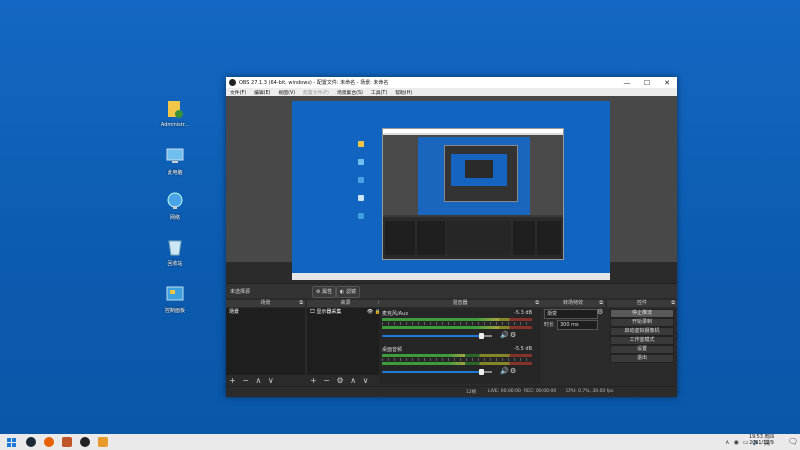  I want to click on cpu-fps: CPU: 0.7%, 30.00 fps, so click(590, 391).